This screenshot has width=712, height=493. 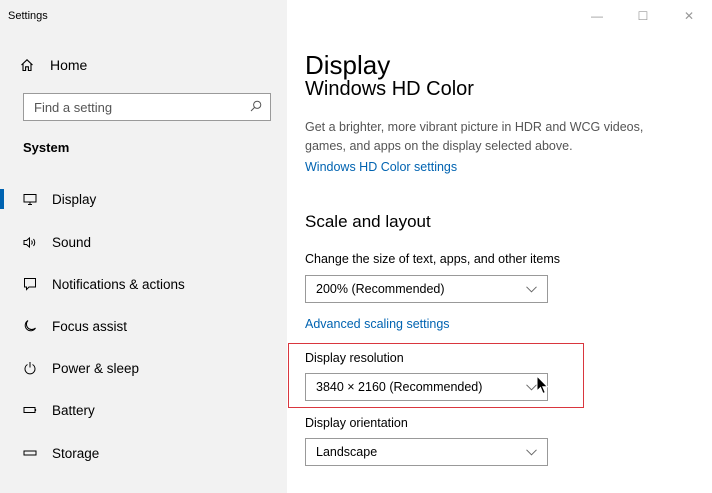 What do you see at coordinates (147, 107) in the screenshot?
I see `search-input: Find a setting` at bounding box center [147, 107].